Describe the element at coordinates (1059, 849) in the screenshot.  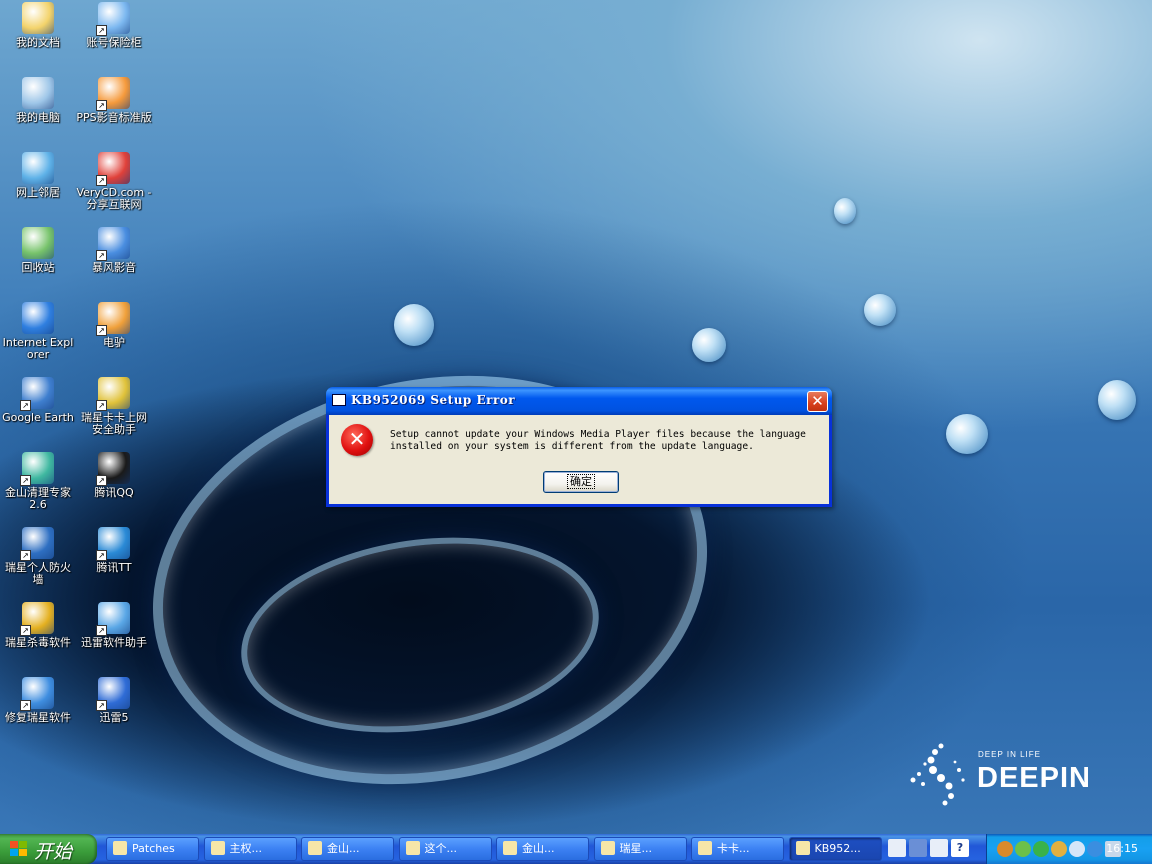
I see `tray-shield-icon` at that location.